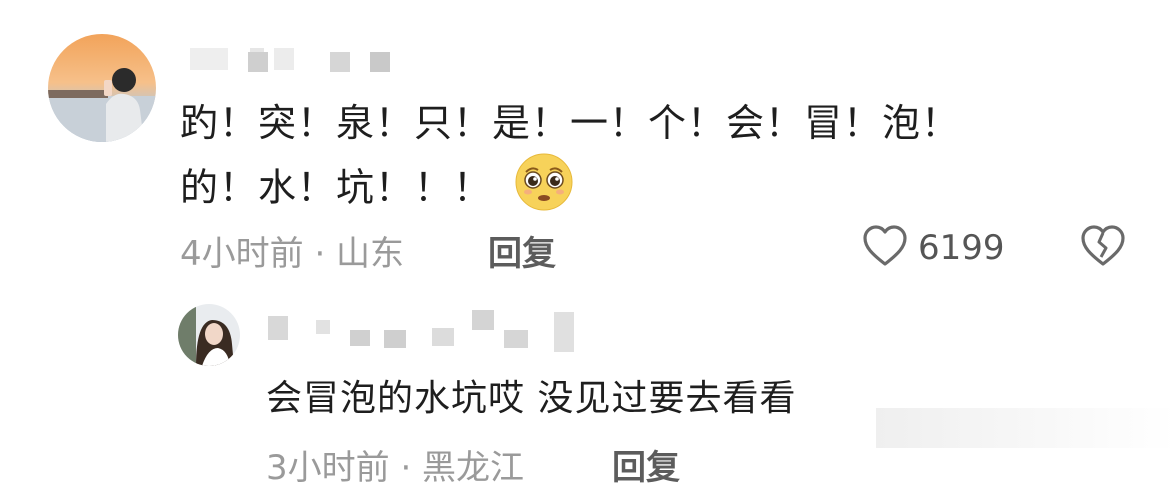  What do you see at coordinates (295, 60) in the screenshot?
I see `username-blurred` at bounding box center [295, 60].